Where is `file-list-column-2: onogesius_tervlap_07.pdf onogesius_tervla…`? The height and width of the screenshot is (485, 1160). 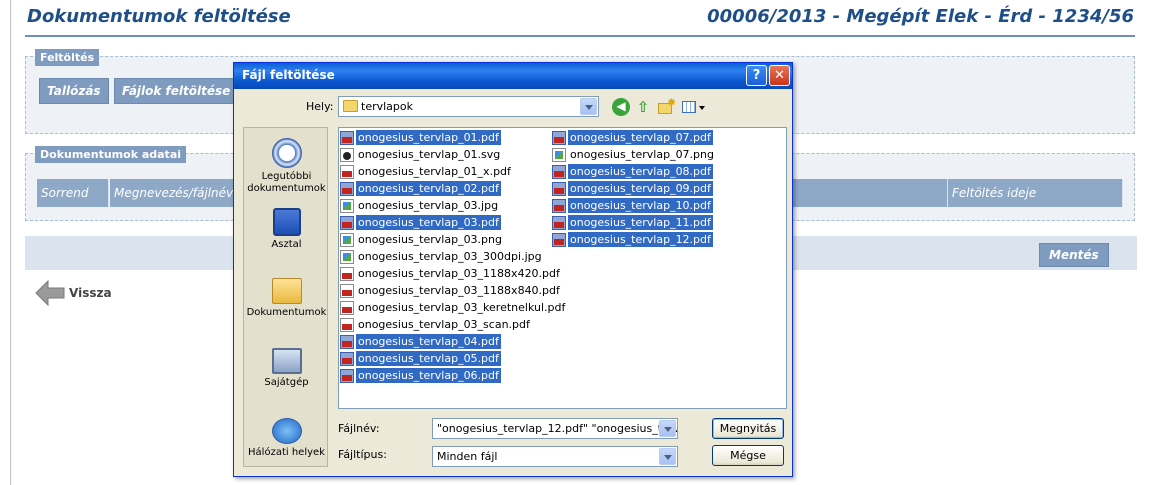 file-list-column-2: onogesius_tervlap_07.pdf onogesius_tervla… is located at coordinates (652, 188).